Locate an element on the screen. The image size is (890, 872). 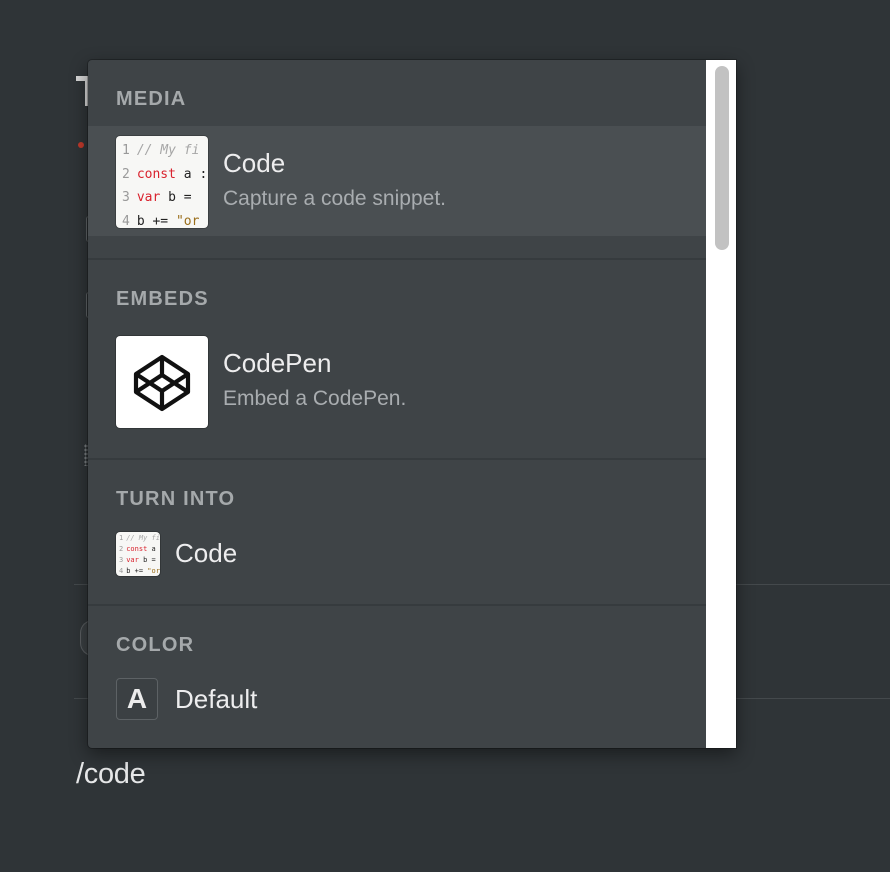
section-header-color: COLOR is located at coordinates (155, 645).